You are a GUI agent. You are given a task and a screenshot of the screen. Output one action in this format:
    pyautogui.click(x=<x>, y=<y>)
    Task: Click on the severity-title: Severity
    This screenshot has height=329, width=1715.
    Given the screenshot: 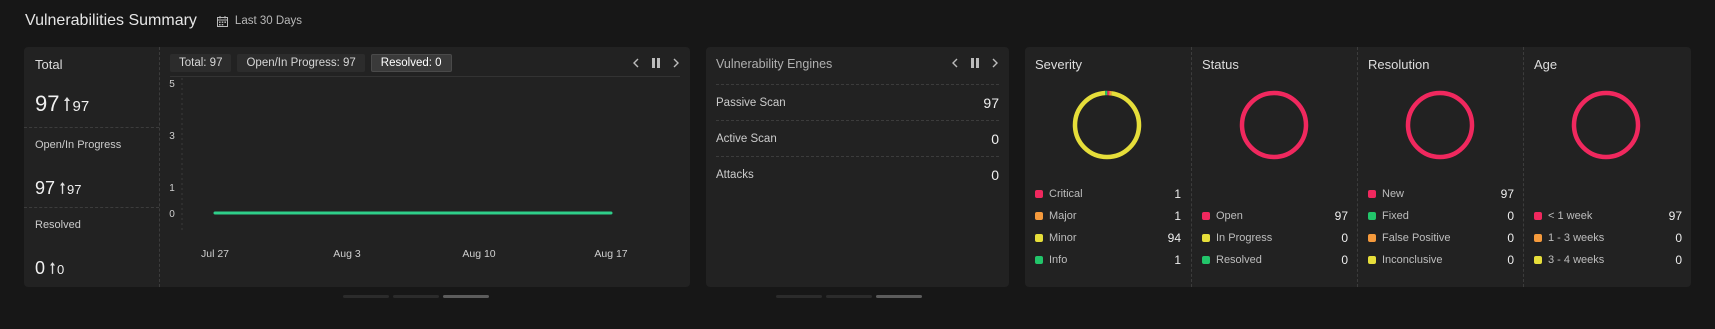 What is the action you would take?
    pyautogui.click(x=1058, y=64)
    